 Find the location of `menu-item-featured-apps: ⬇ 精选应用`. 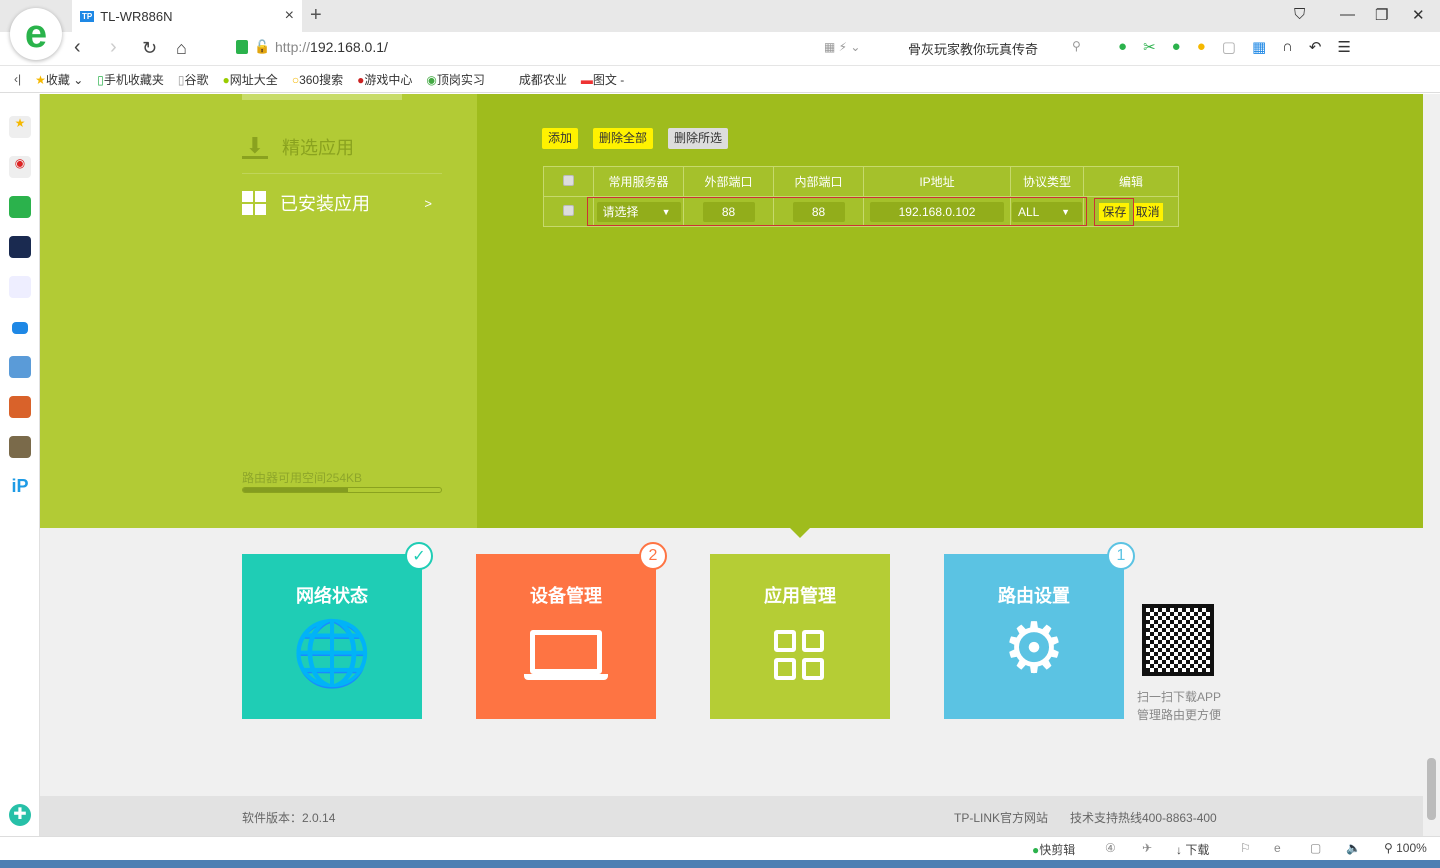

menu-item-featured-apps: ⬇ 精选应用 is located at coordinates (298, 147).